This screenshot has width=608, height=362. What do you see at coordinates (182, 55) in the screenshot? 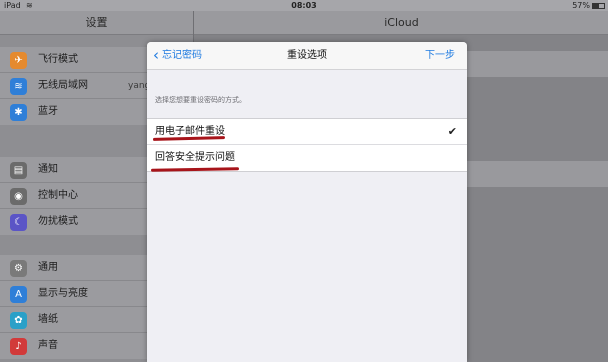
I see `back-label: 忘记密码` at bounding box center [182, 55].